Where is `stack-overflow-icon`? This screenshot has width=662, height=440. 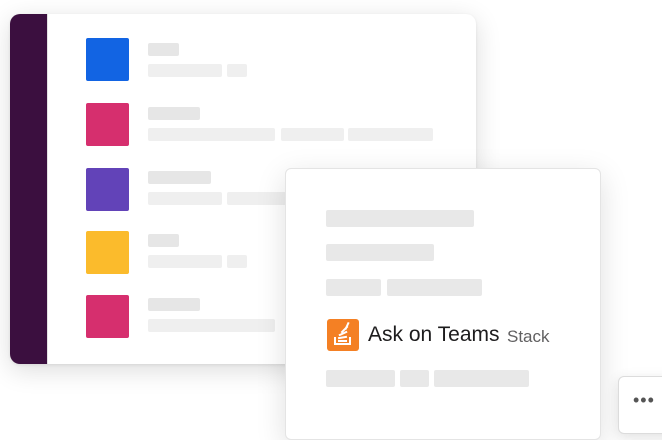
stack-overflow-icon is located at coordinates (343, 335).